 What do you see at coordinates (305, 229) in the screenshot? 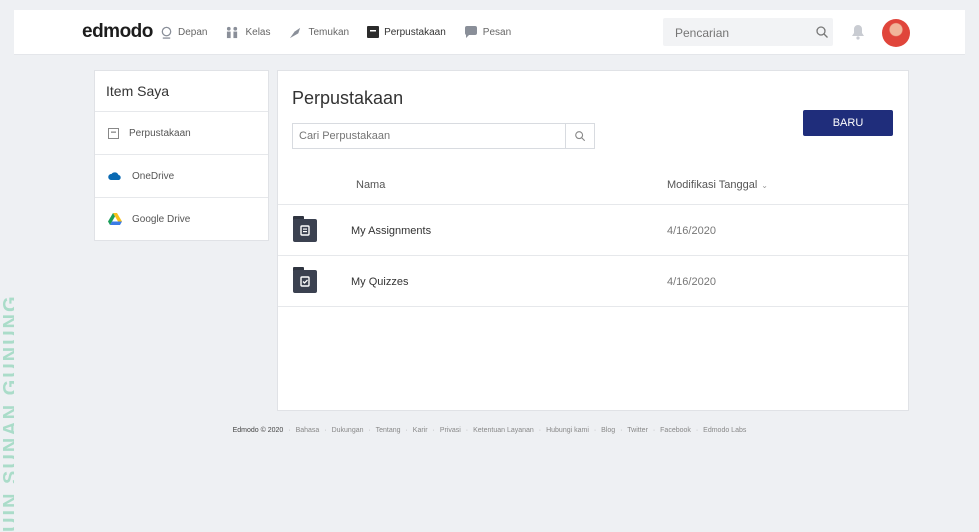
I see `assignment-folder-icon` at bounding box center [305, 229].